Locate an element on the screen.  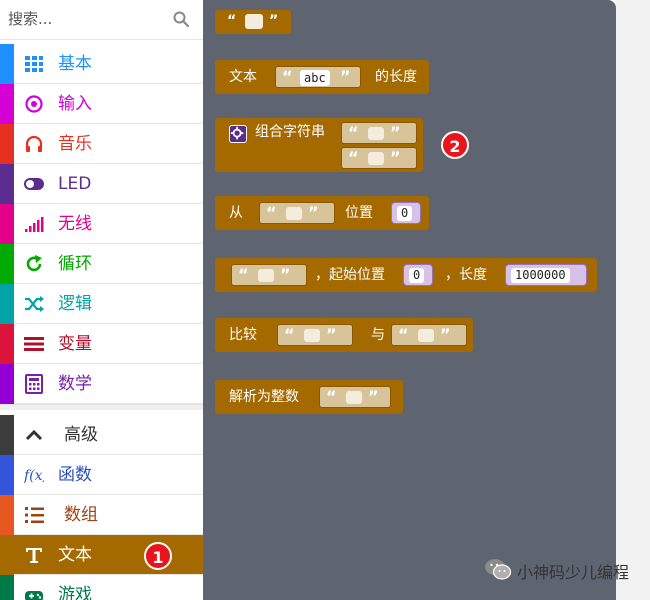
headphones-icon is located at coordinates (34, 143).